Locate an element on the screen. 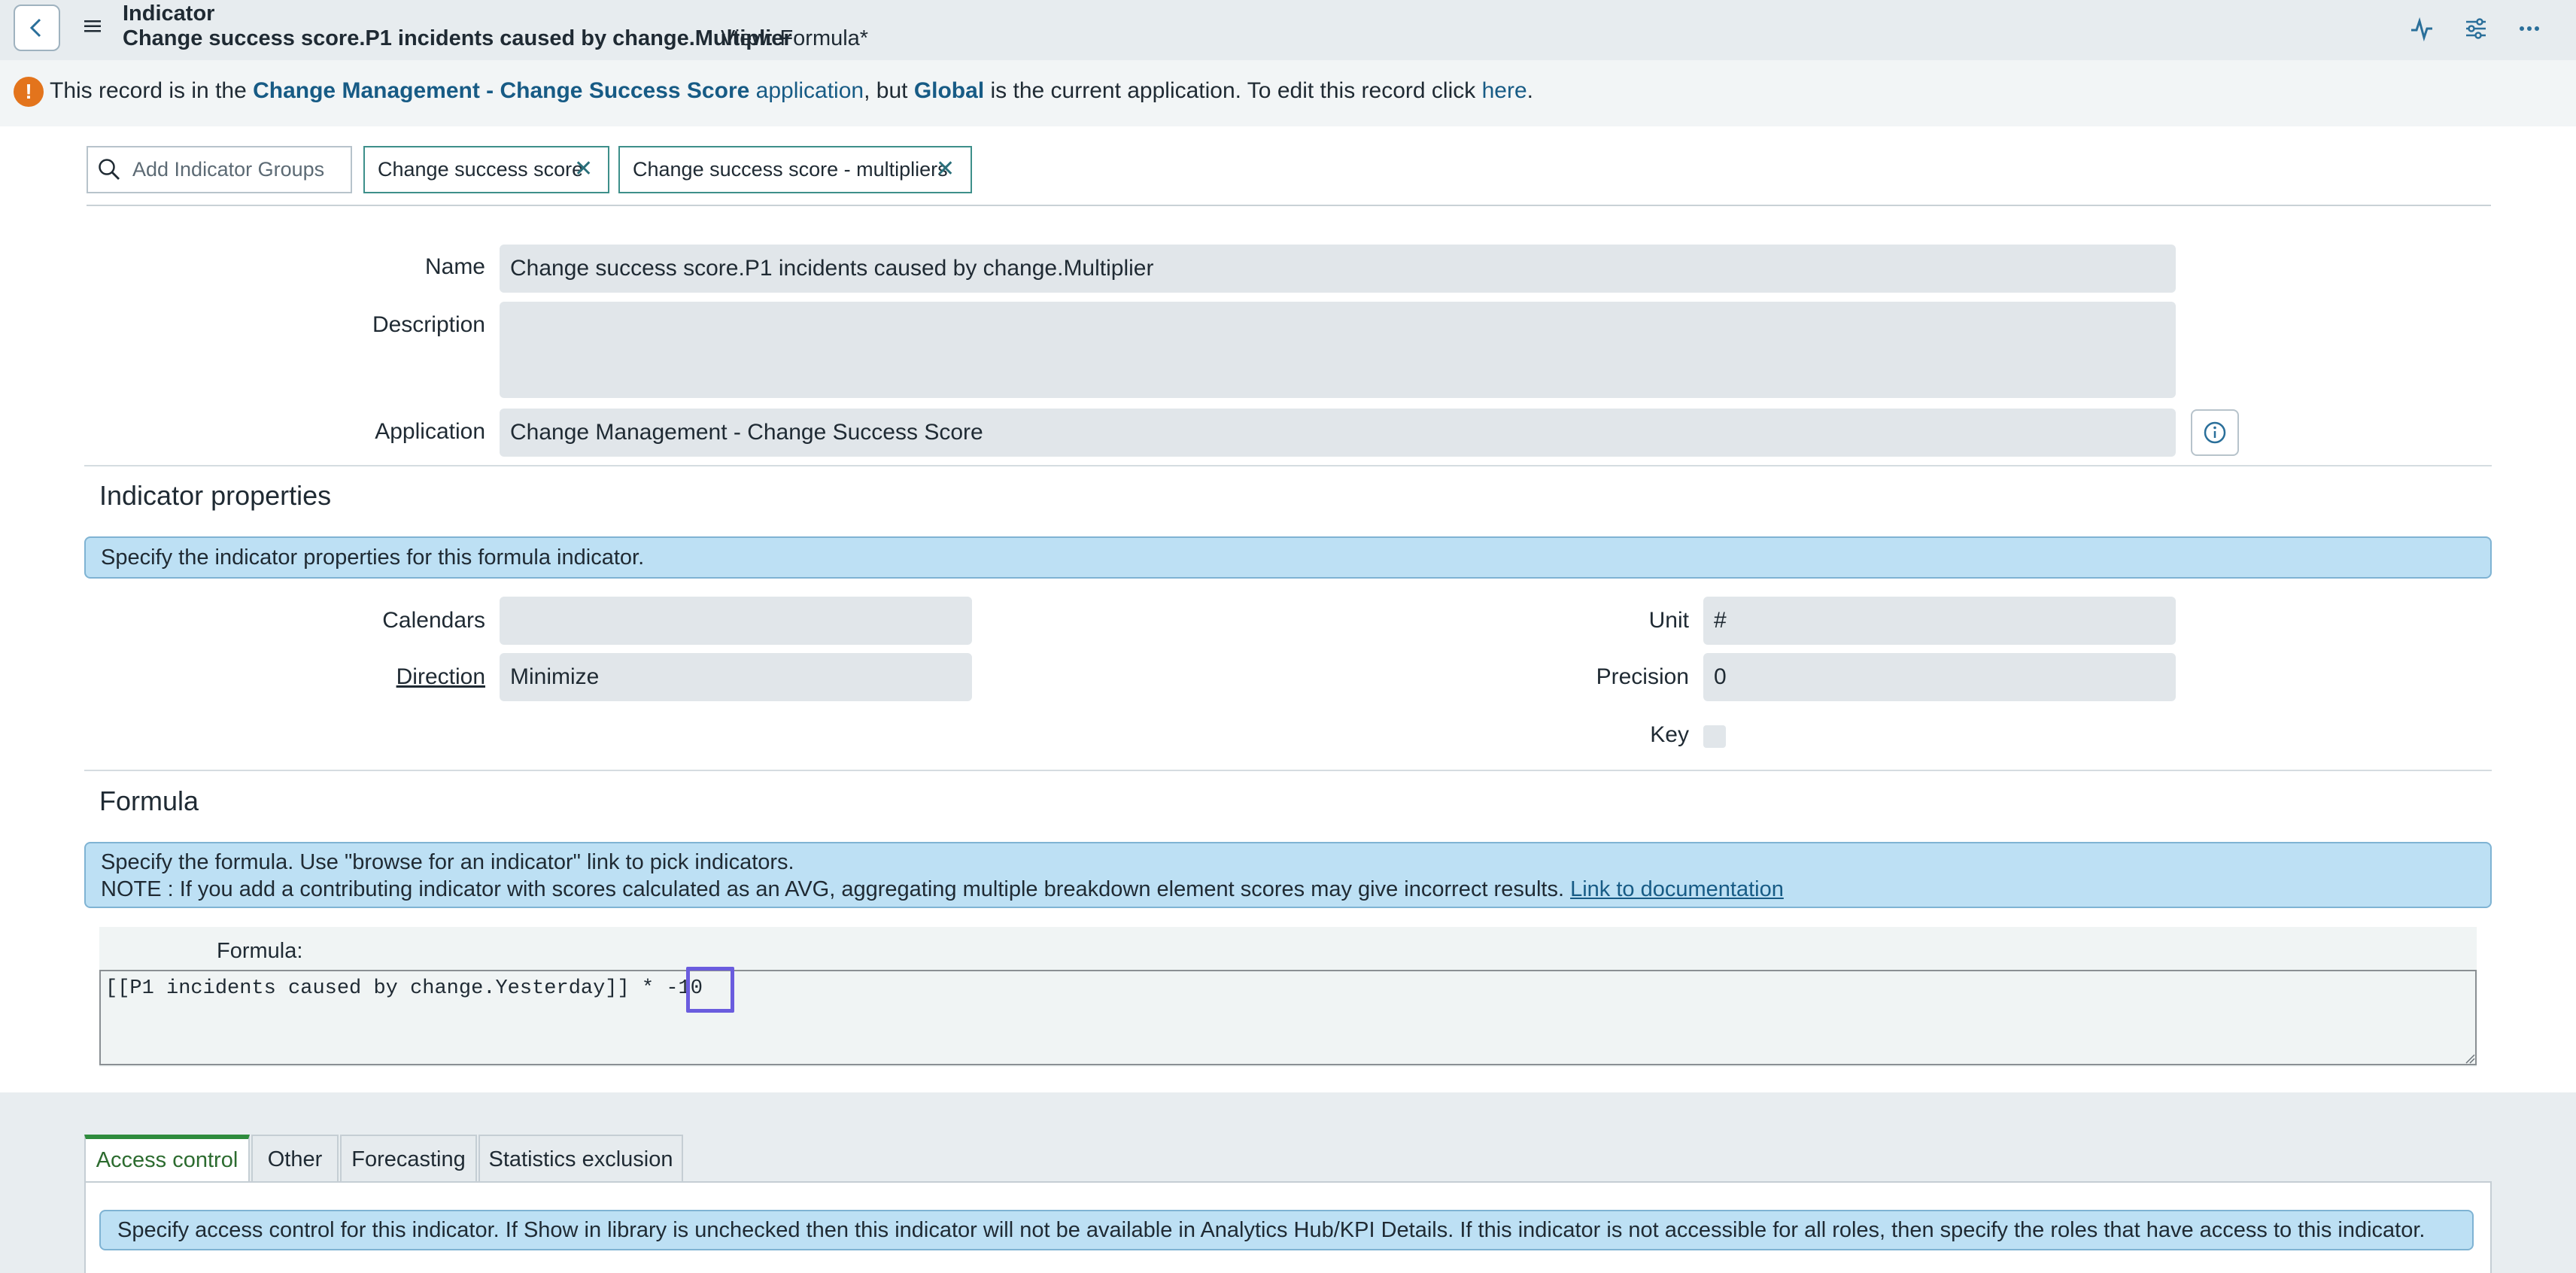  name-label: Name is located at coordinates (455, 267).